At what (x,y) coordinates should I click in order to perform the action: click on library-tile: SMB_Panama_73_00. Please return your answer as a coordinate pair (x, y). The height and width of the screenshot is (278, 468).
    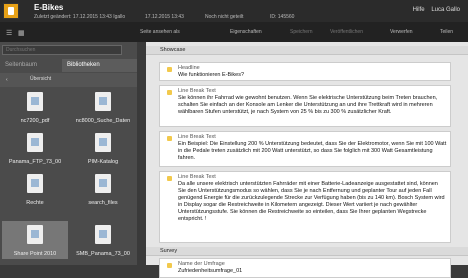
    Looking at the image, I should click on (103, 240).